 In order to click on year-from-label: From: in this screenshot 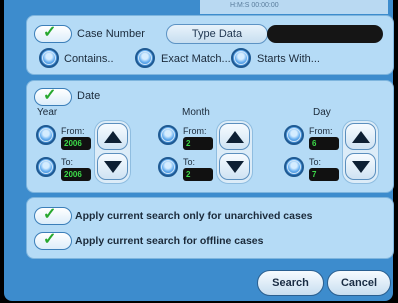, I will do `click(73, 131)`.